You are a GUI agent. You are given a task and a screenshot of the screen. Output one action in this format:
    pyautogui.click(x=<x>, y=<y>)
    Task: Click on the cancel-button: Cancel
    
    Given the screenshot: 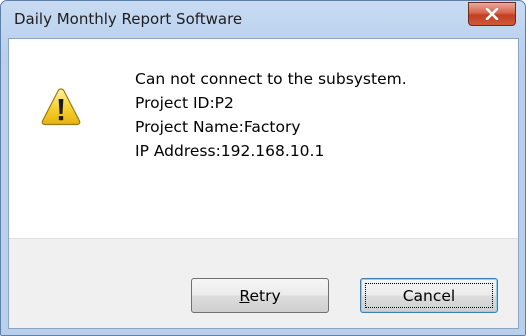 What is the action you would take?
    pyautogui.click(x=429, y=295)
    